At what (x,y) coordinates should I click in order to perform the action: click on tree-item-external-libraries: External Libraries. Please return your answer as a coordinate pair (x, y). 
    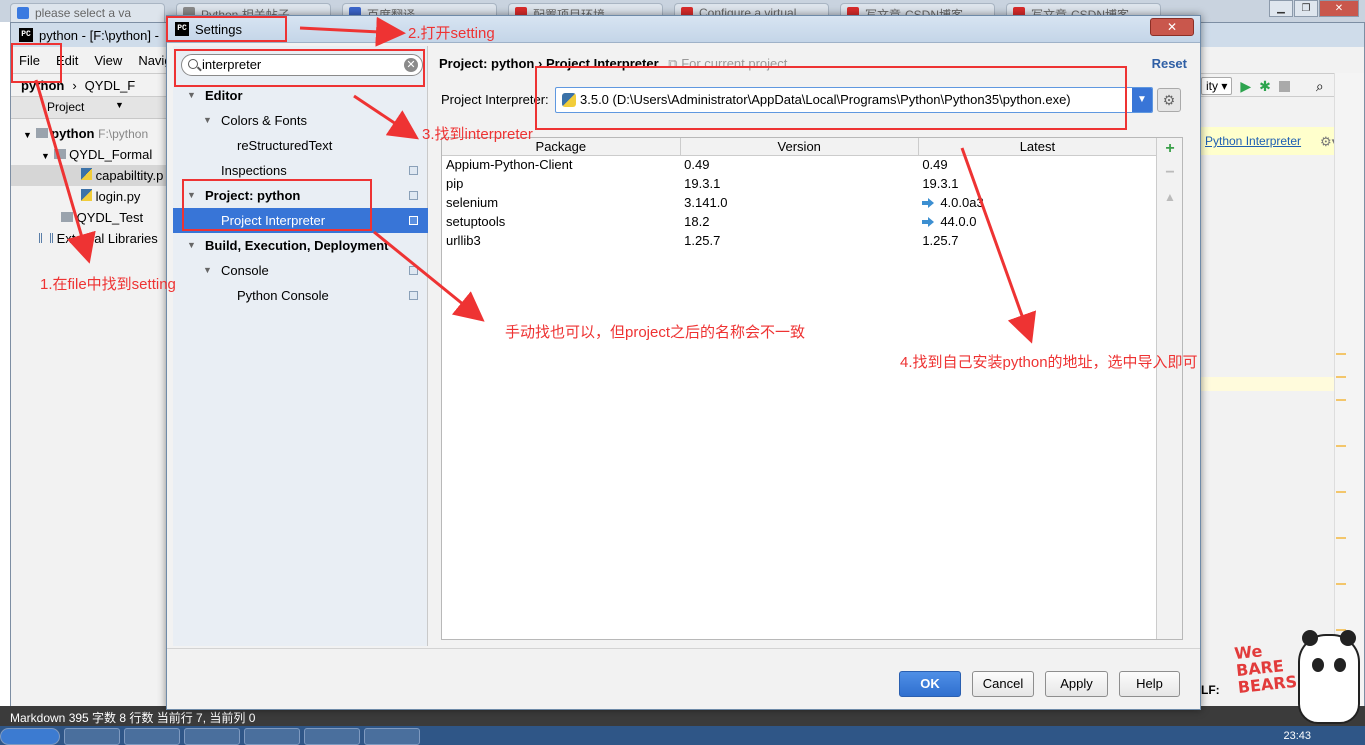
    Looking at the image, I should click on (88, 238).